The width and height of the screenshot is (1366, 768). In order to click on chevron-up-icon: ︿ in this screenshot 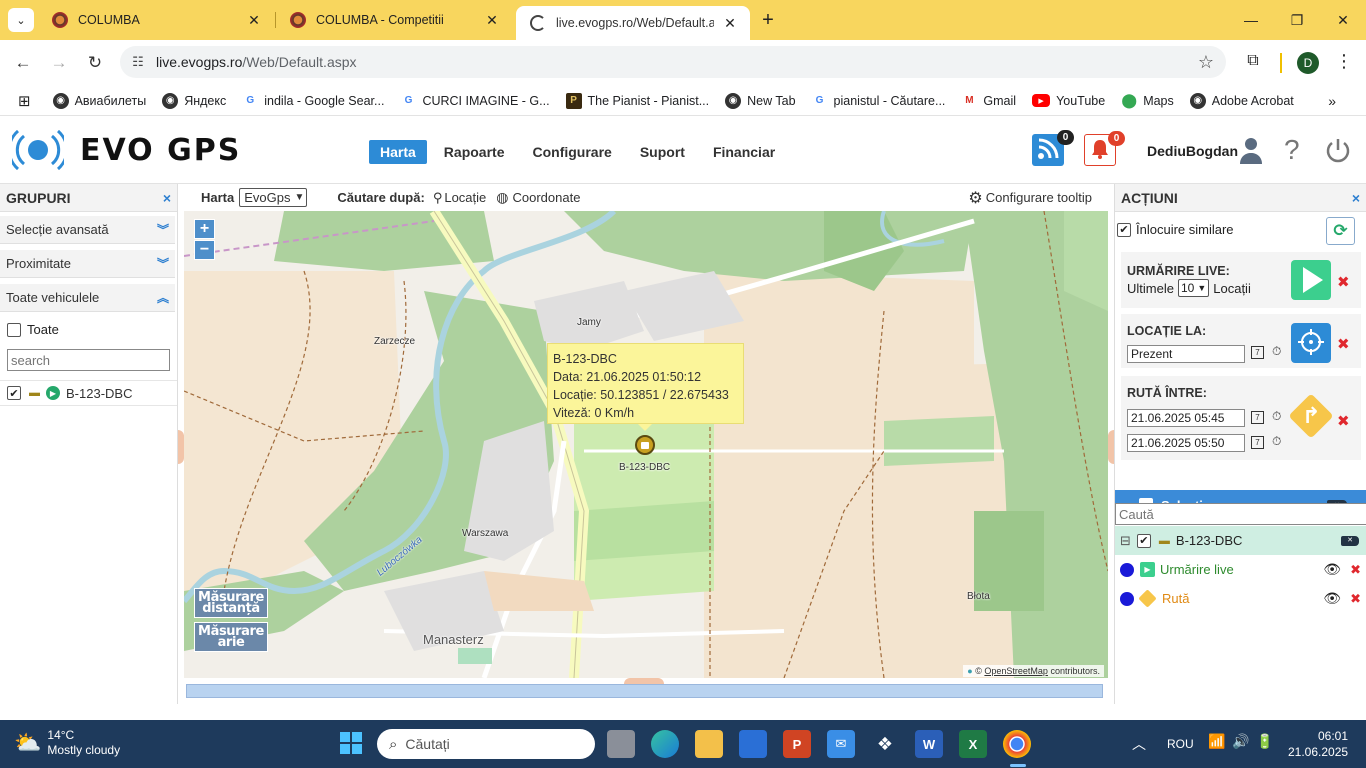, I will do `click(1139, 744)`.